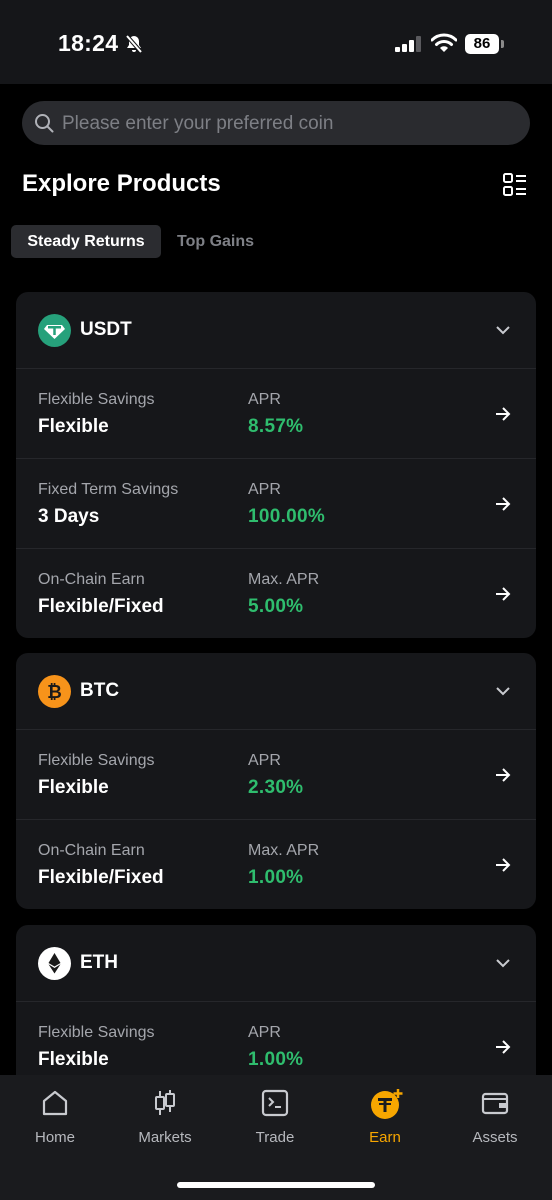  What do you see at coordinates (444, 45) in the screenshot?
I see `wifi-icon` at bounding box center [444, 45].